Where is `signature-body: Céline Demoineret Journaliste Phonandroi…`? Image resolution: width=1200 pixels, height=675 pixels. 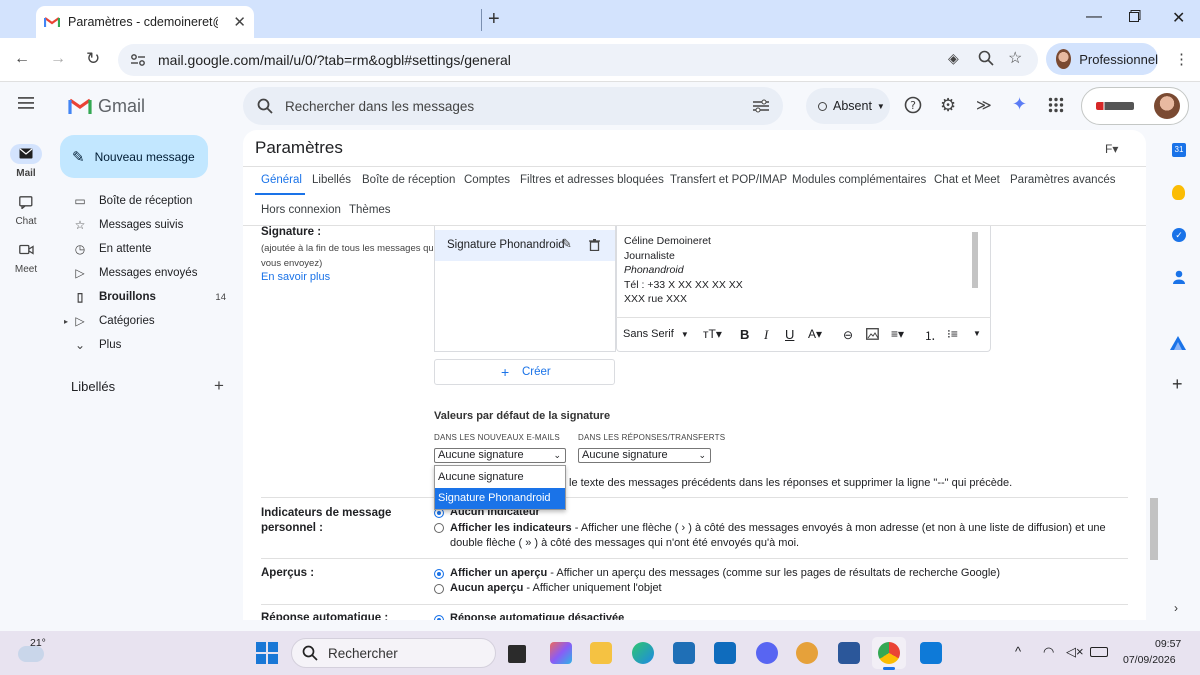
signature-body: Céline Demoineret Journaliste Phonandroi… is located at coordinates (683, 270).